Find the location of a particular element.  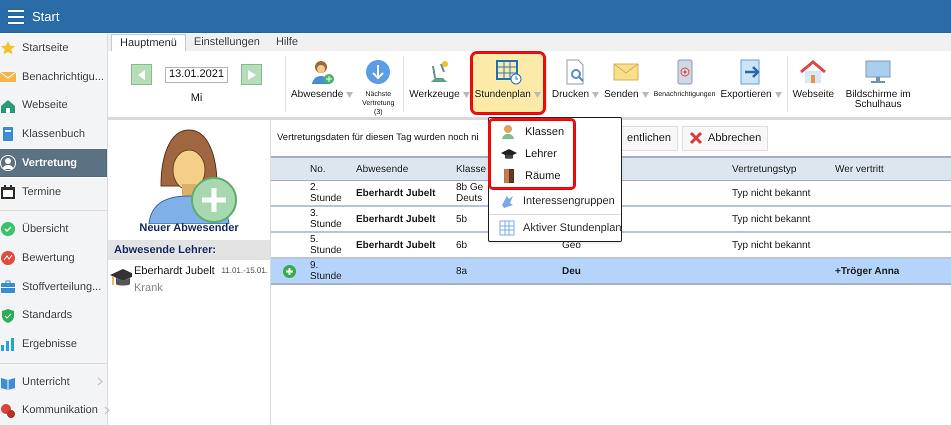

ribbon-button: Werkzeuge is located at coordinates (439, 84).